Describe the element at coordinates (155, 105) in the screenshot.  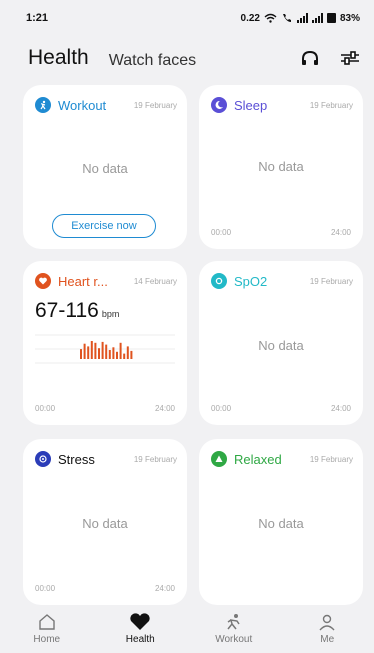
I see `workout-date: 19 February` at that location.